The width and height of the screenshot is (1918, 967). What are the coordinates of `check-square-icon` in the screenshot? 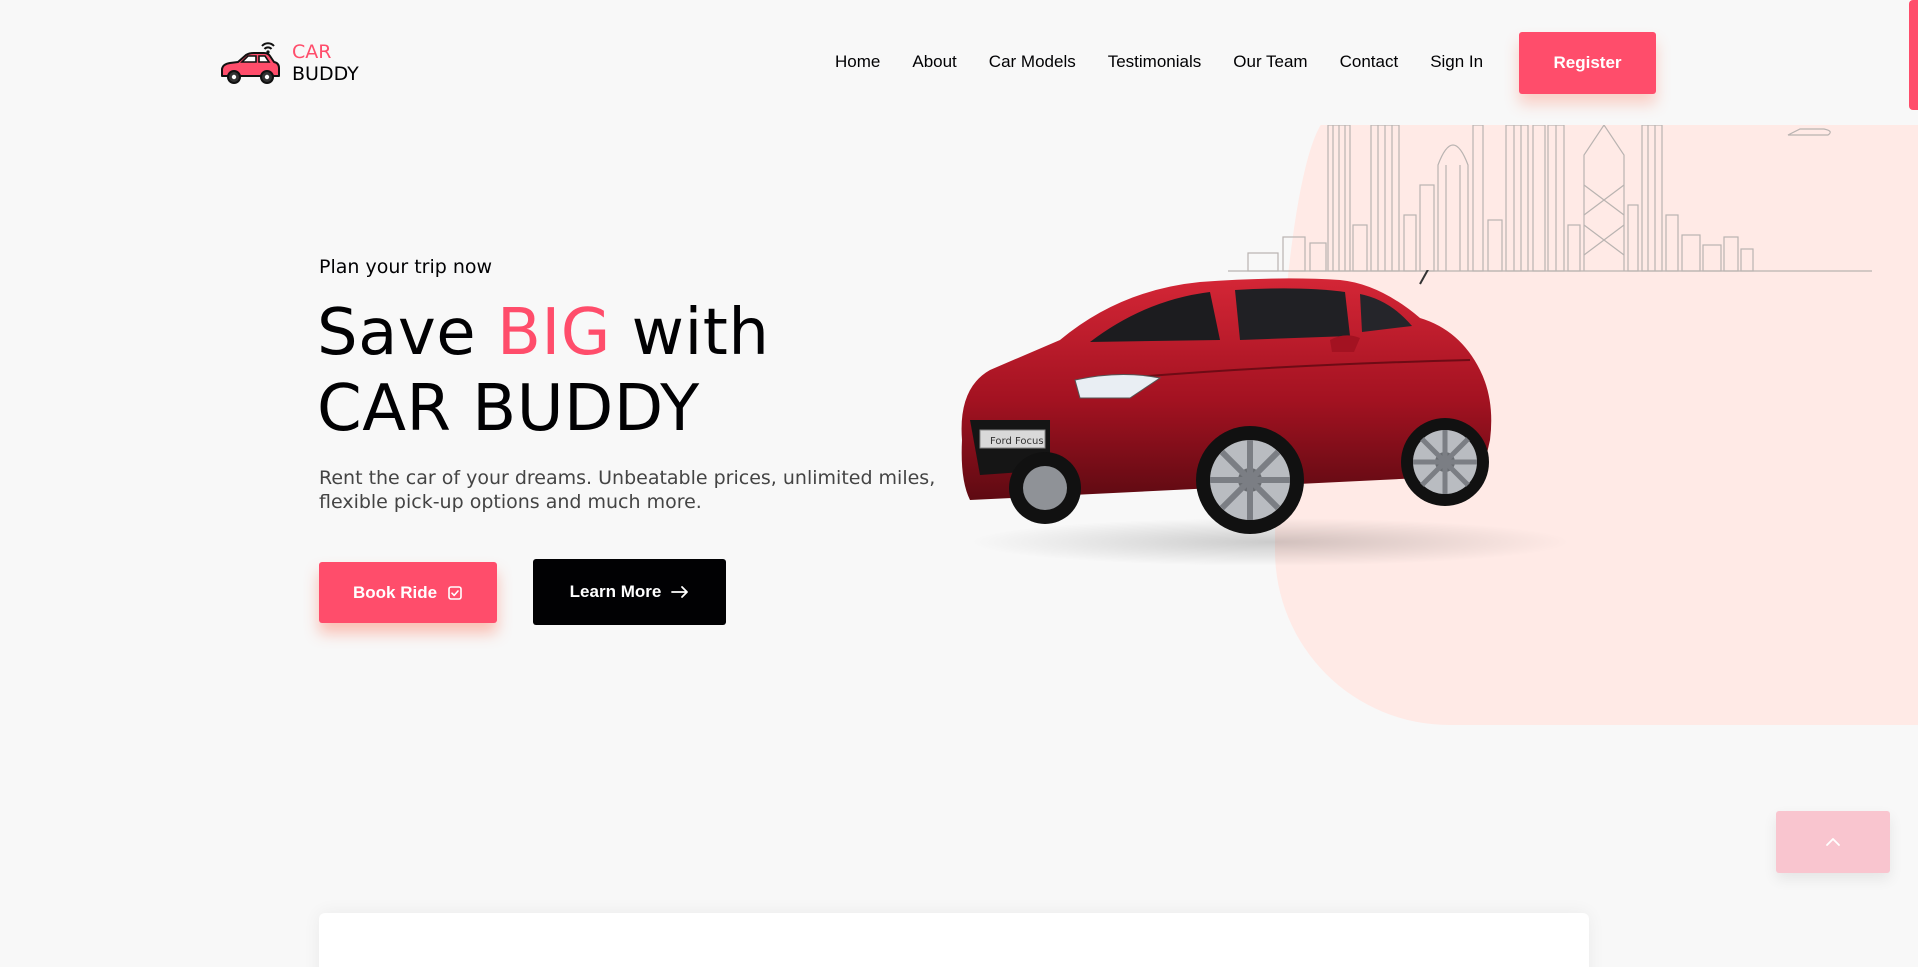 It's located at (455, 592).